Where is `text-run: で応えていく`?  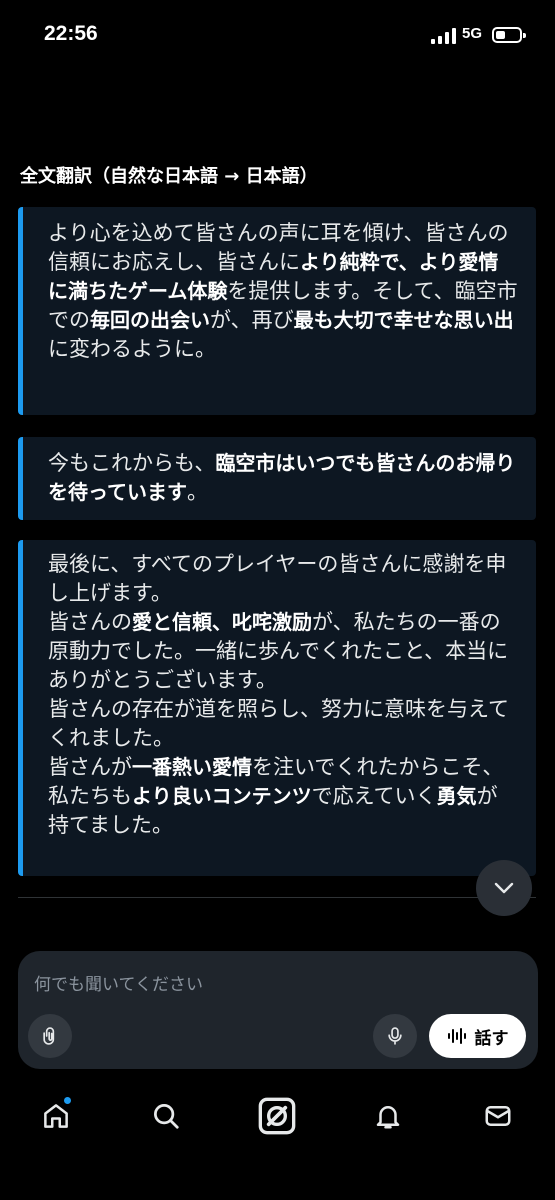
text-run: で応えていく is located at coordinates (374, 796).